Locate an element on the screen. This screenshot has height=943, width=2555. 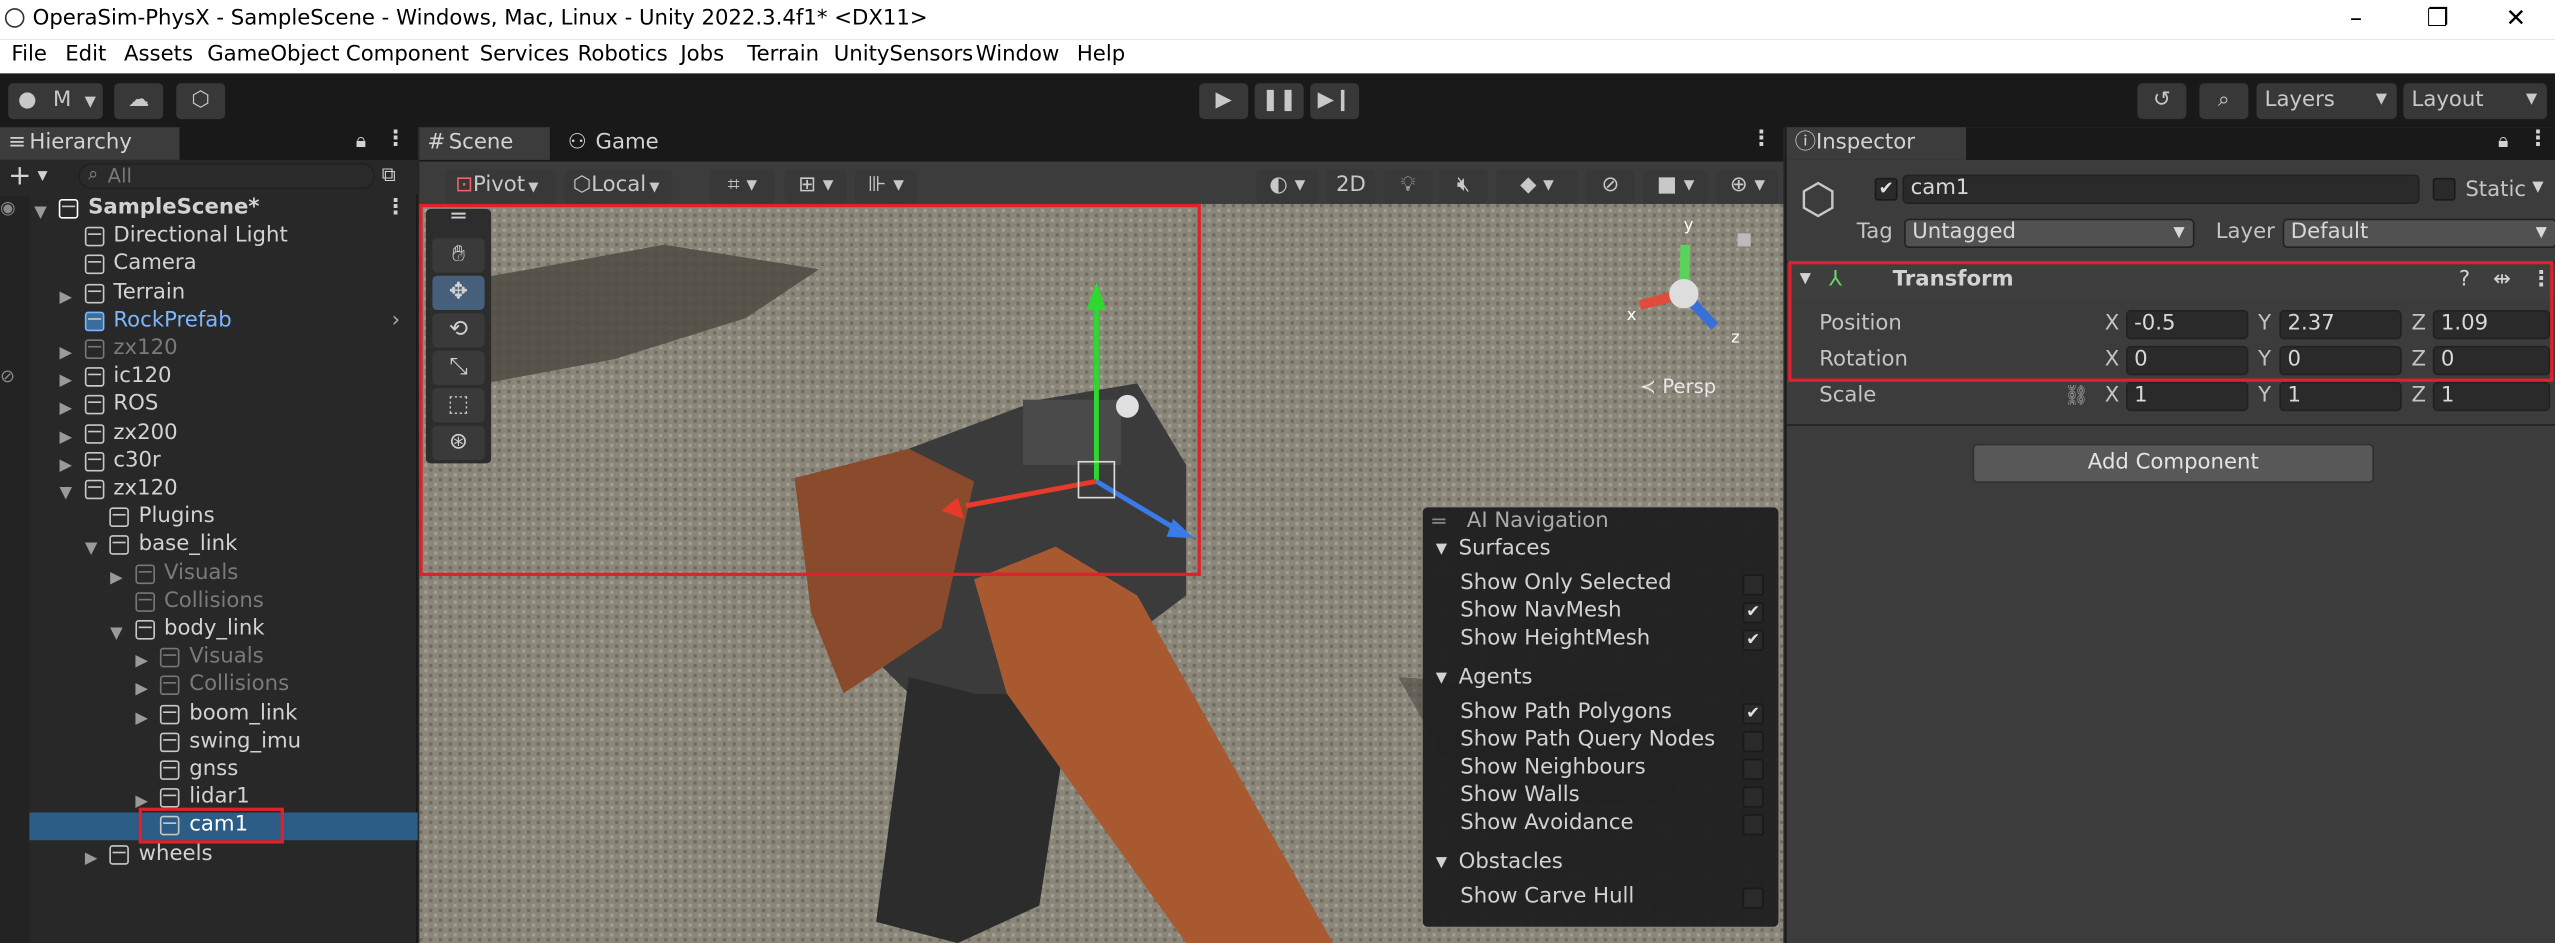
tab-scene: # Scene is located at coordinates (484, 143).